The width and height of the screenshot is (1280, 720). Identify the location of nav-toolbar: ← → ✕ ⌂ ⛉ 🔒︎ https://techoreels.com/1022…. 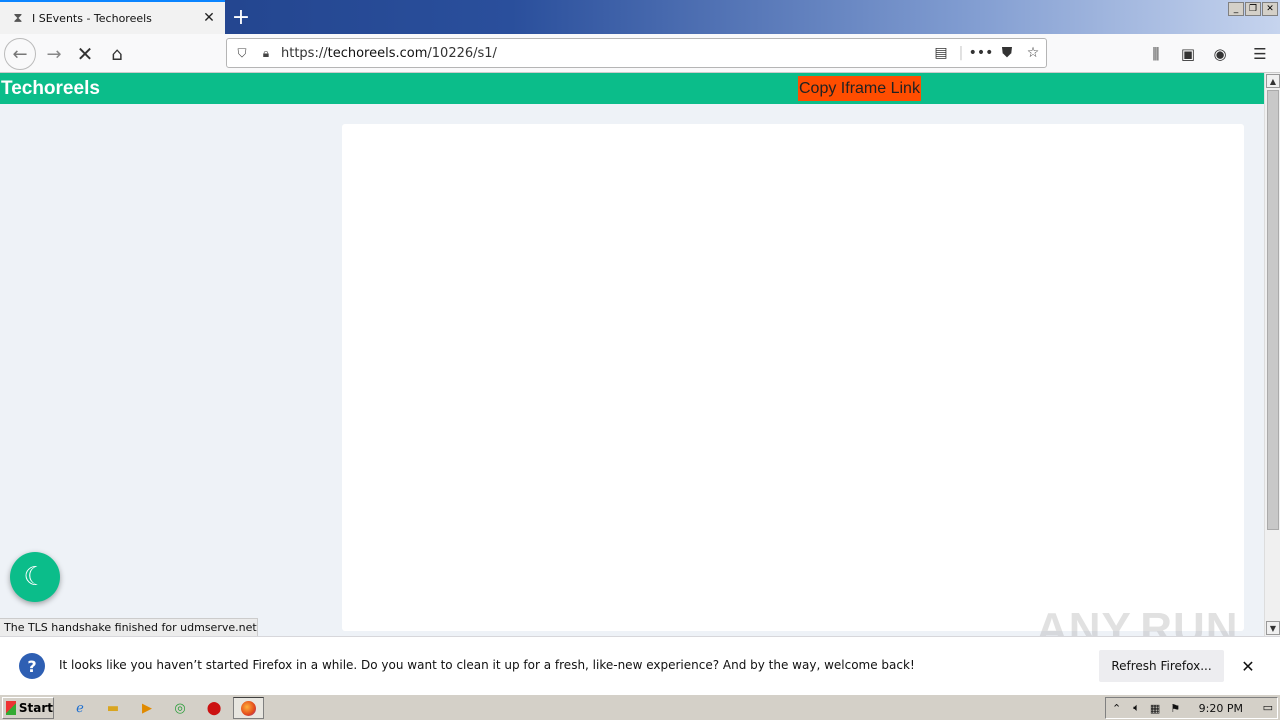
(640, 53).